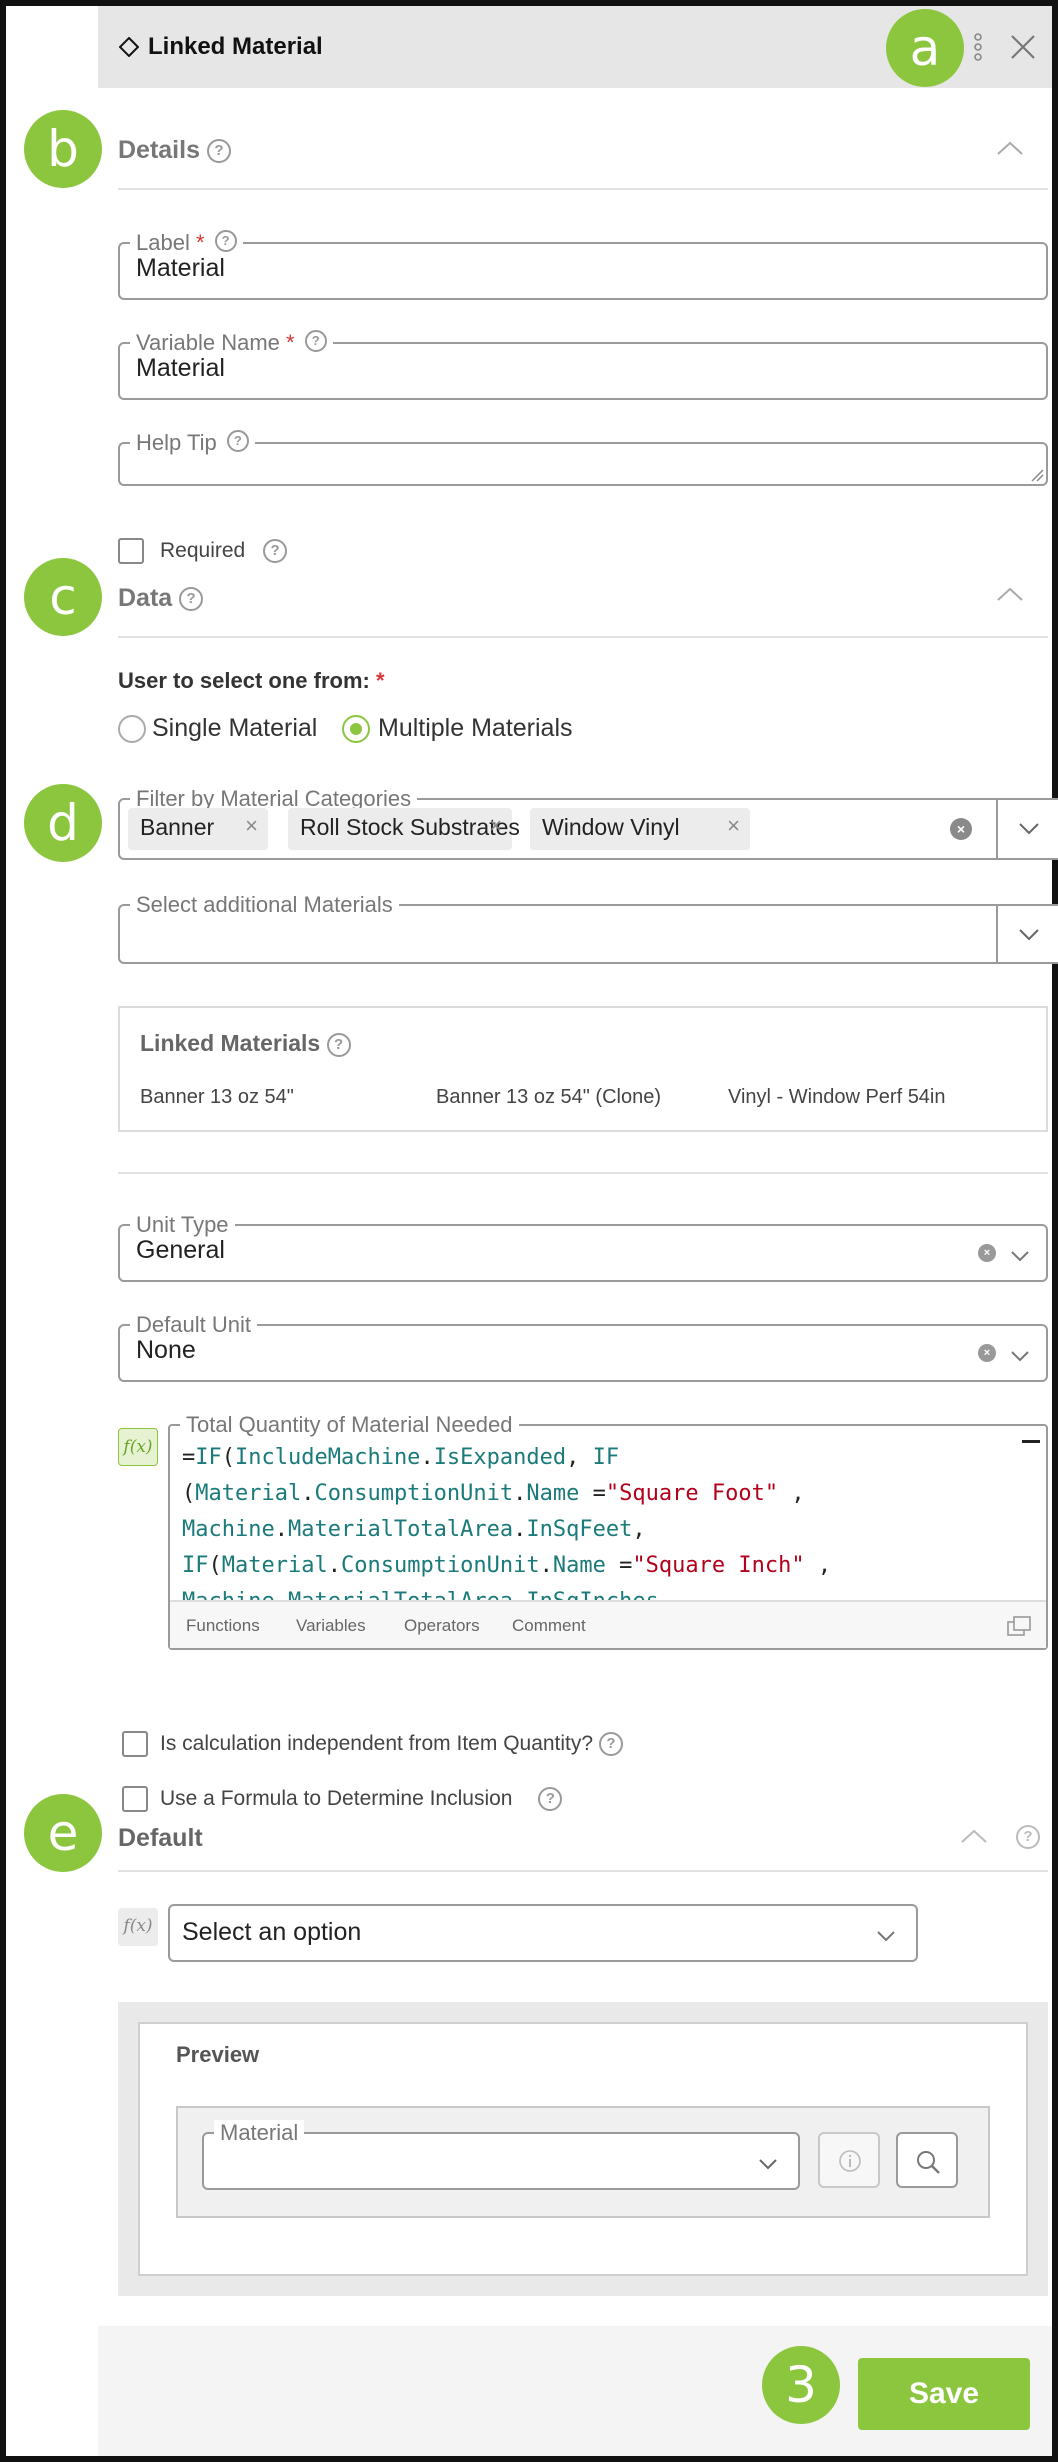 This screenshot has width=1058, height=2462. I want to click on default-unit-legend: Default Unit, so click(193, 1325).